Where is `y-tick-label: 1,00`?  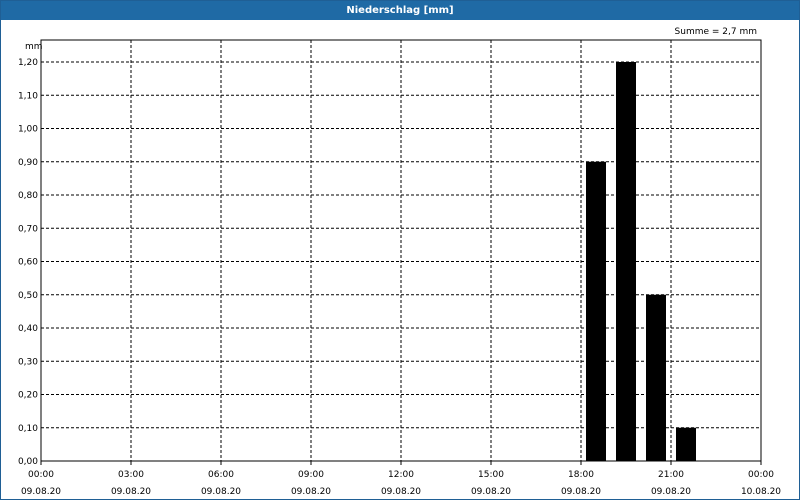 y-tick-label: 1,00 is located at coordinates (28, 130).